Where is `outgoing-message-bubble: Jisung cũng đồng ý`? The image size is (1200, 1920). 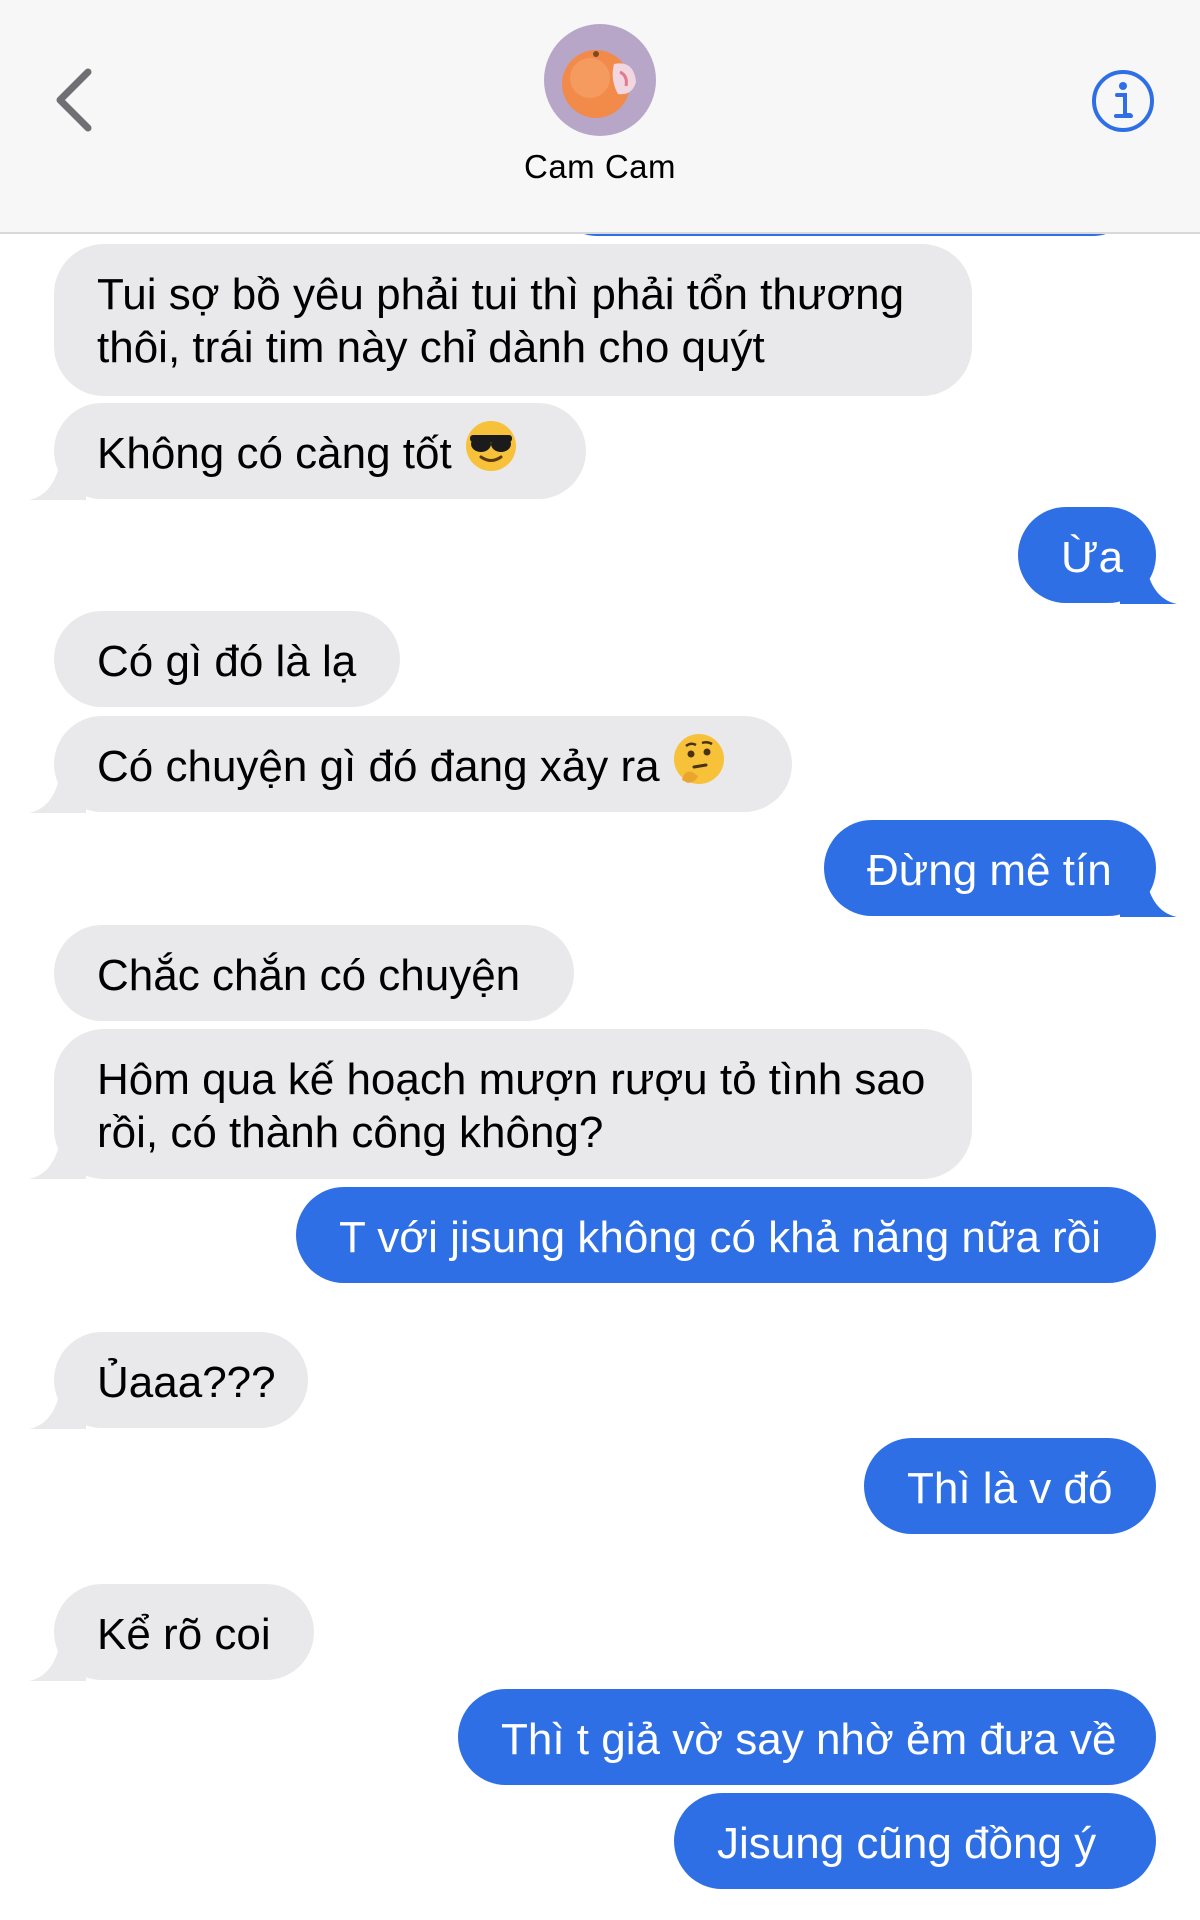 outgoing-message-bubble: Jisung cũng đồng ý is located at coordinates (915, 1841).